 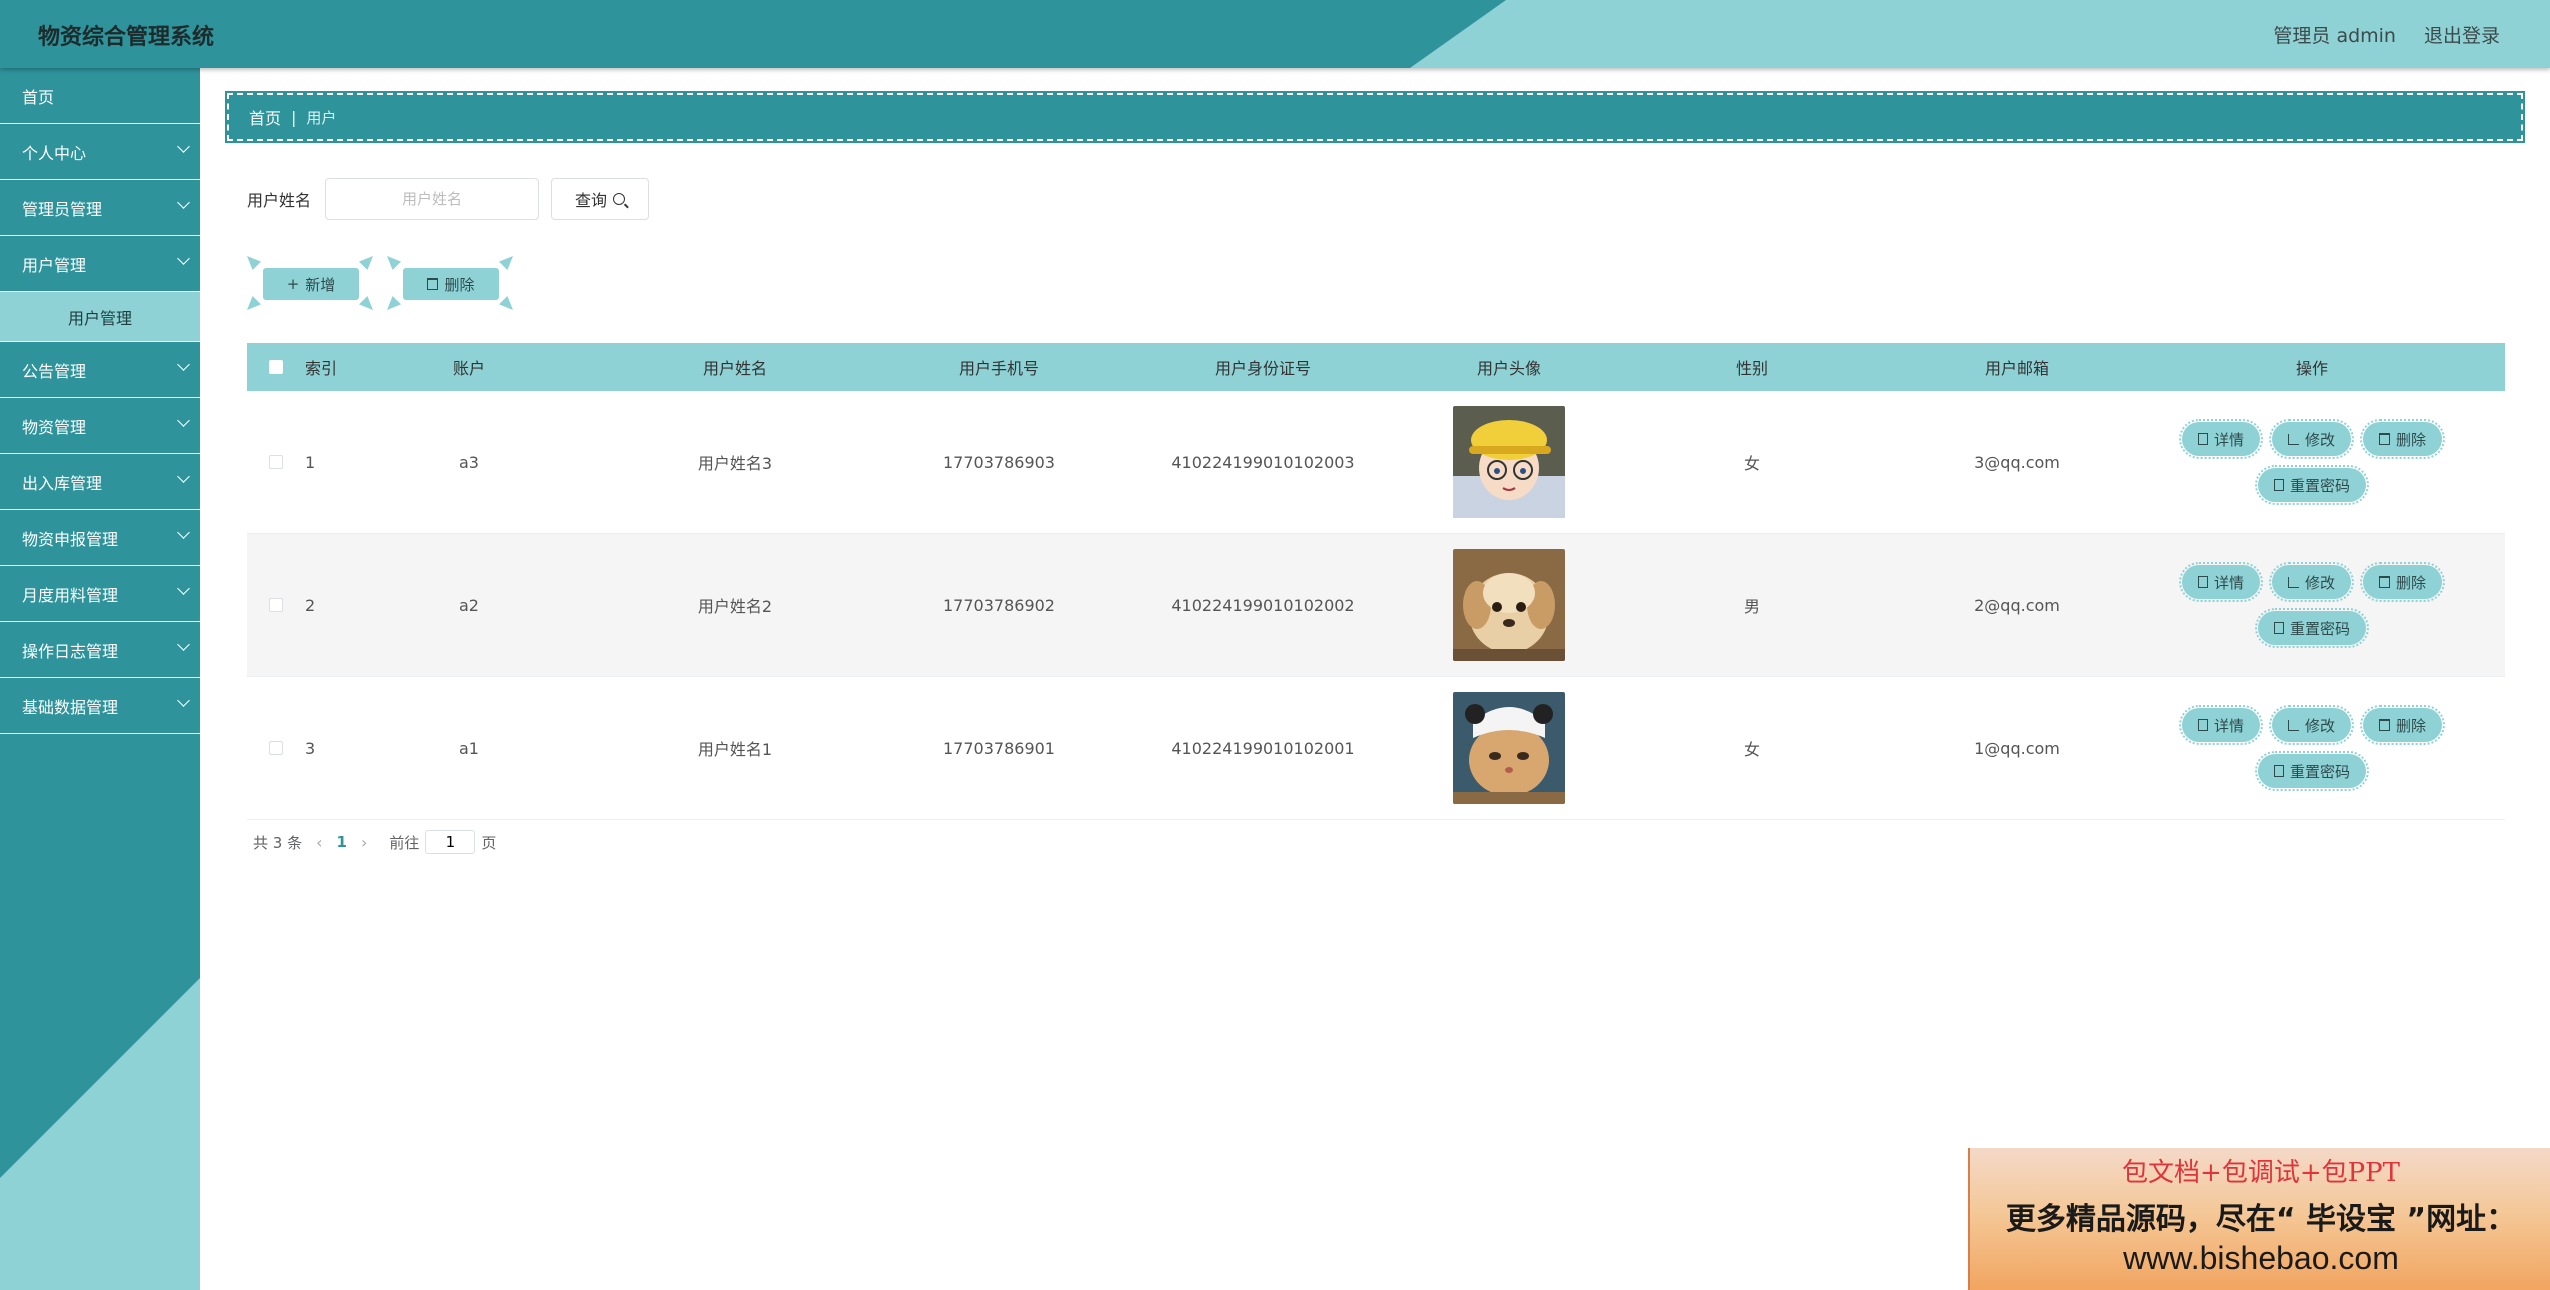 I want to click on page-number: 1, so click(x=342, y=842).